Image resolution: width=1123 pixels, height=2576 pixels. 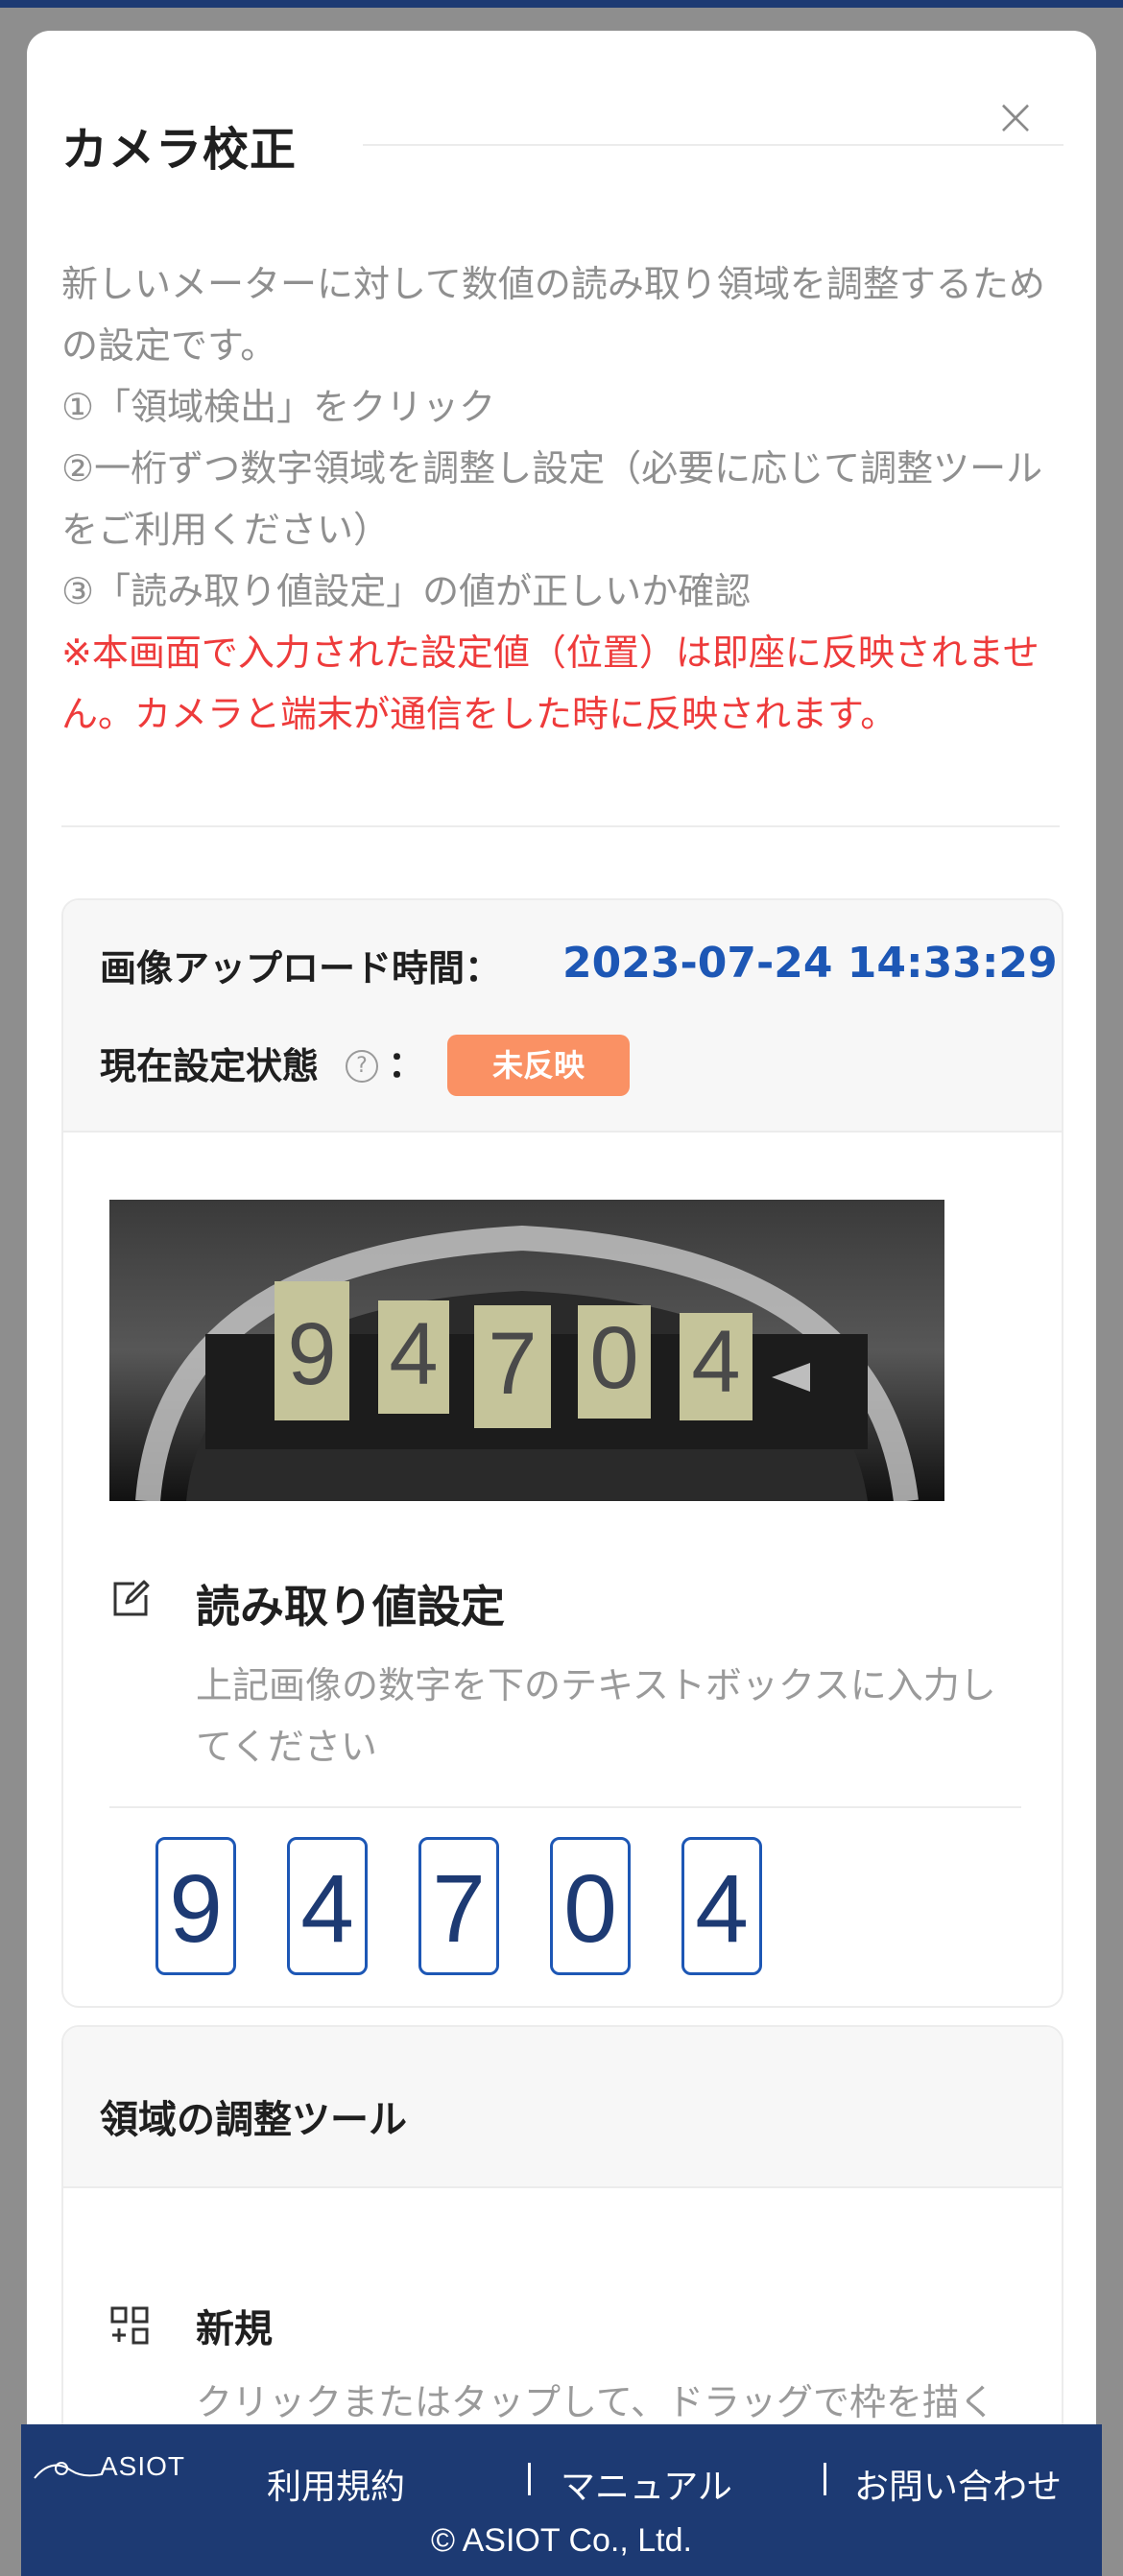 What do you see at coordinates (565, 1807) in the screenshot?
I see `reading-divider` at bounding box center [565, 1807].